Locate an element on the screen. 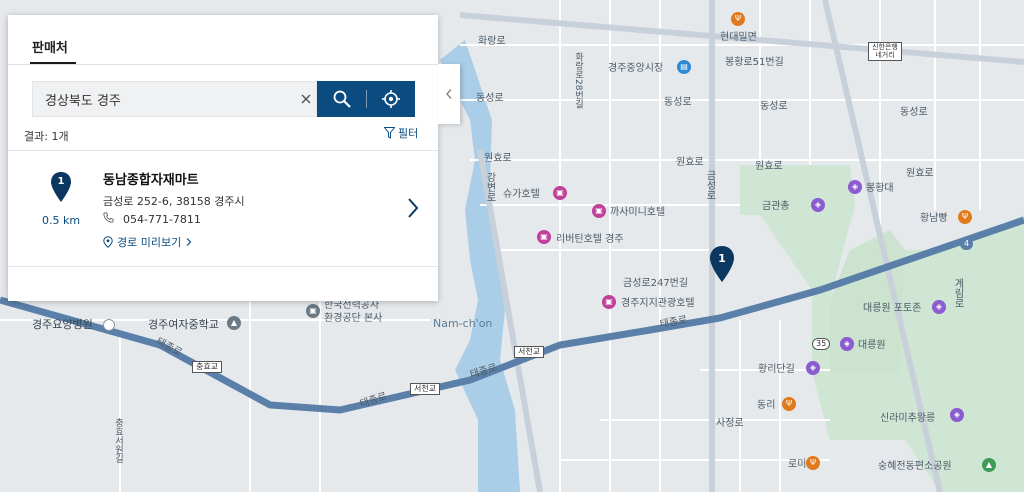 The height and width of the screenshot is (492, 1024). store-phone: 054-771-7811 is located at coordinates (162, 219).